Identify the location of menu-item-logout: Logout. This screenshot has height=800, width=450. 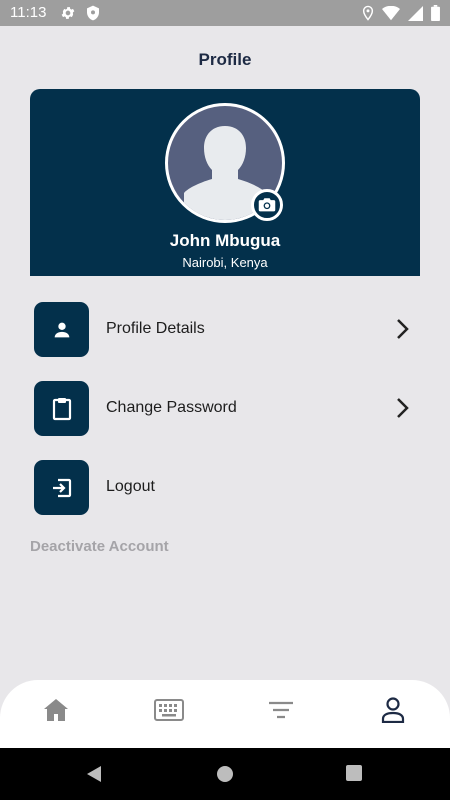
(227, 488).